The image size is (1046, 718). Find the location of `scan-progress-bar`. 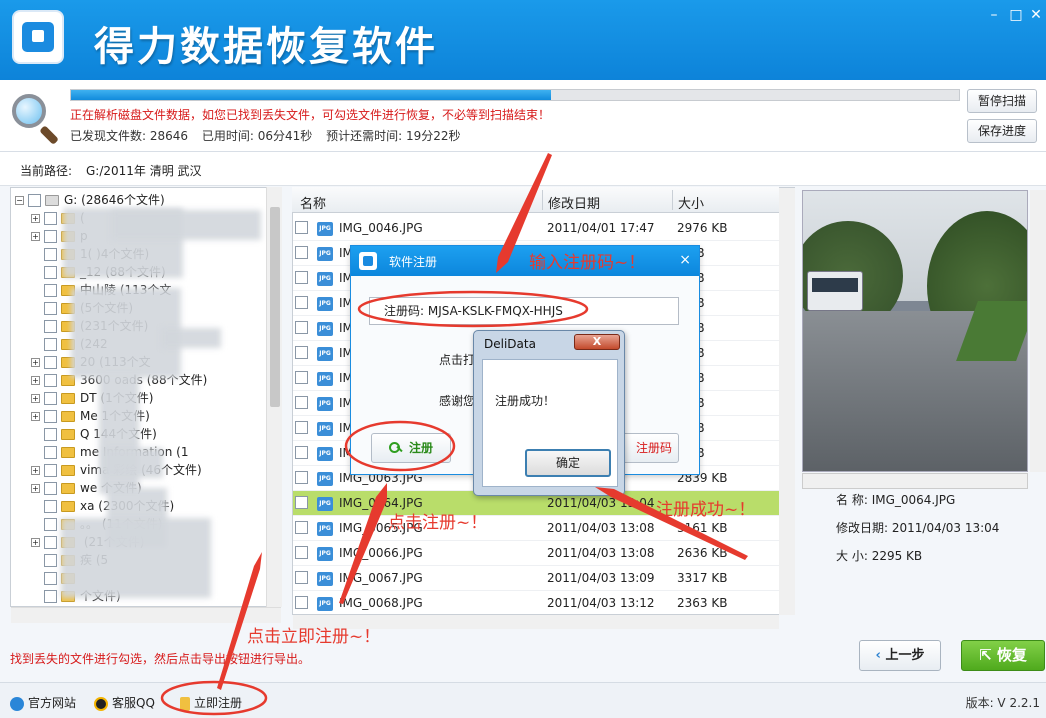

scan-progress-bar is located at coordinates (515, 95).